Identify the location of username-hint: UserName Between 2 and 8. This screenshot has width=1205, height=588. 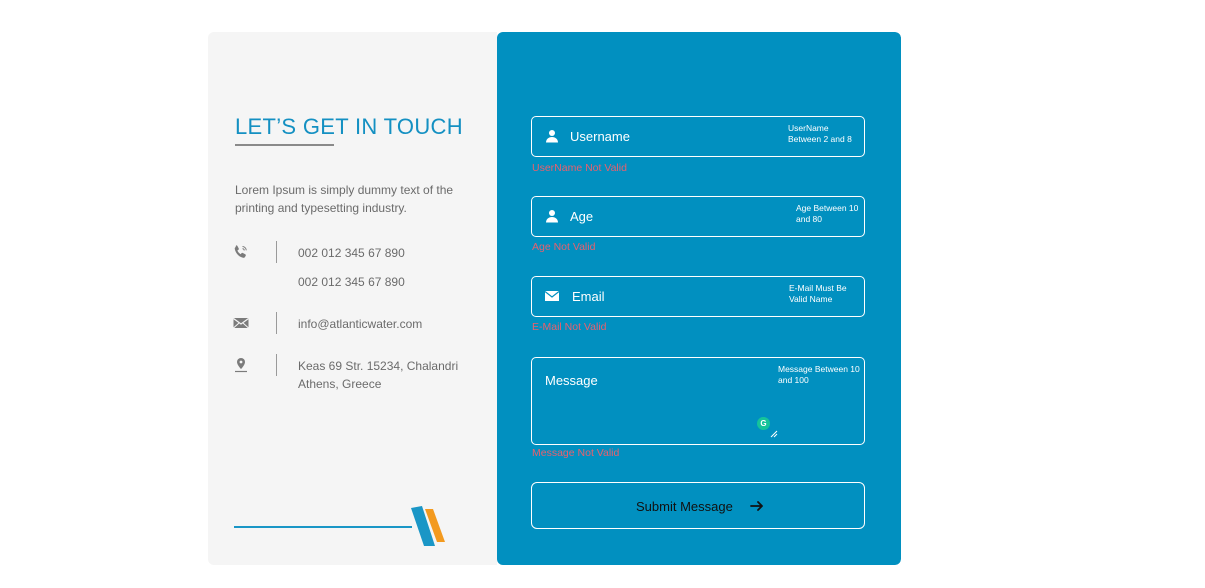
(820, 133).